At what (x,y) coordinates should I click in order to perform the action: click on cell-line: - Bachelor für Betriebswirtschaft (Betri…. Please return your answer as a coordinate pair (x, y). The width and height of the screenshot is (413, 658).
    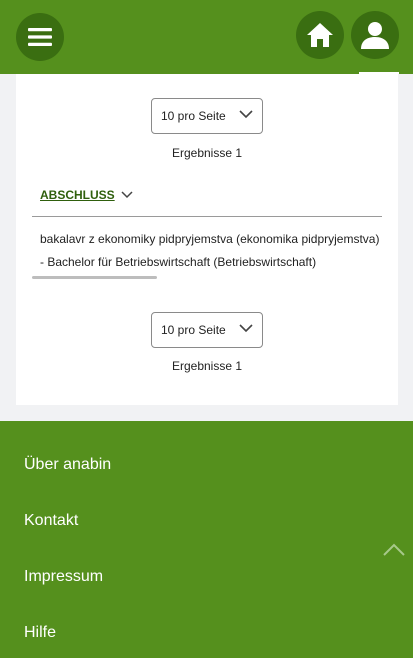
    Looking at the image, I should click on (178, 262).